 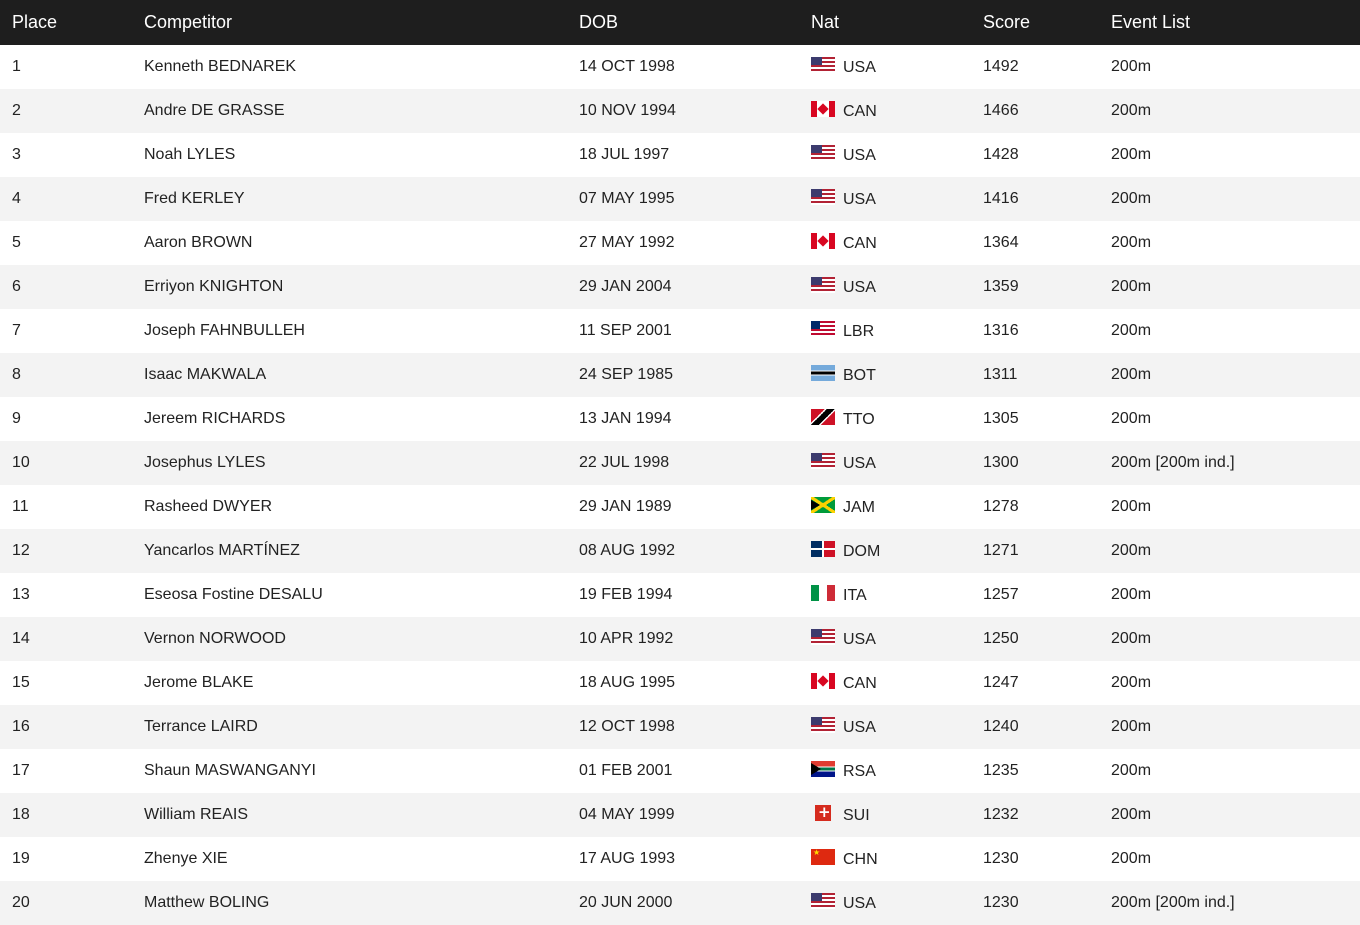 I want to click on column-header-nat: Nat, so click(x=897, y=22).